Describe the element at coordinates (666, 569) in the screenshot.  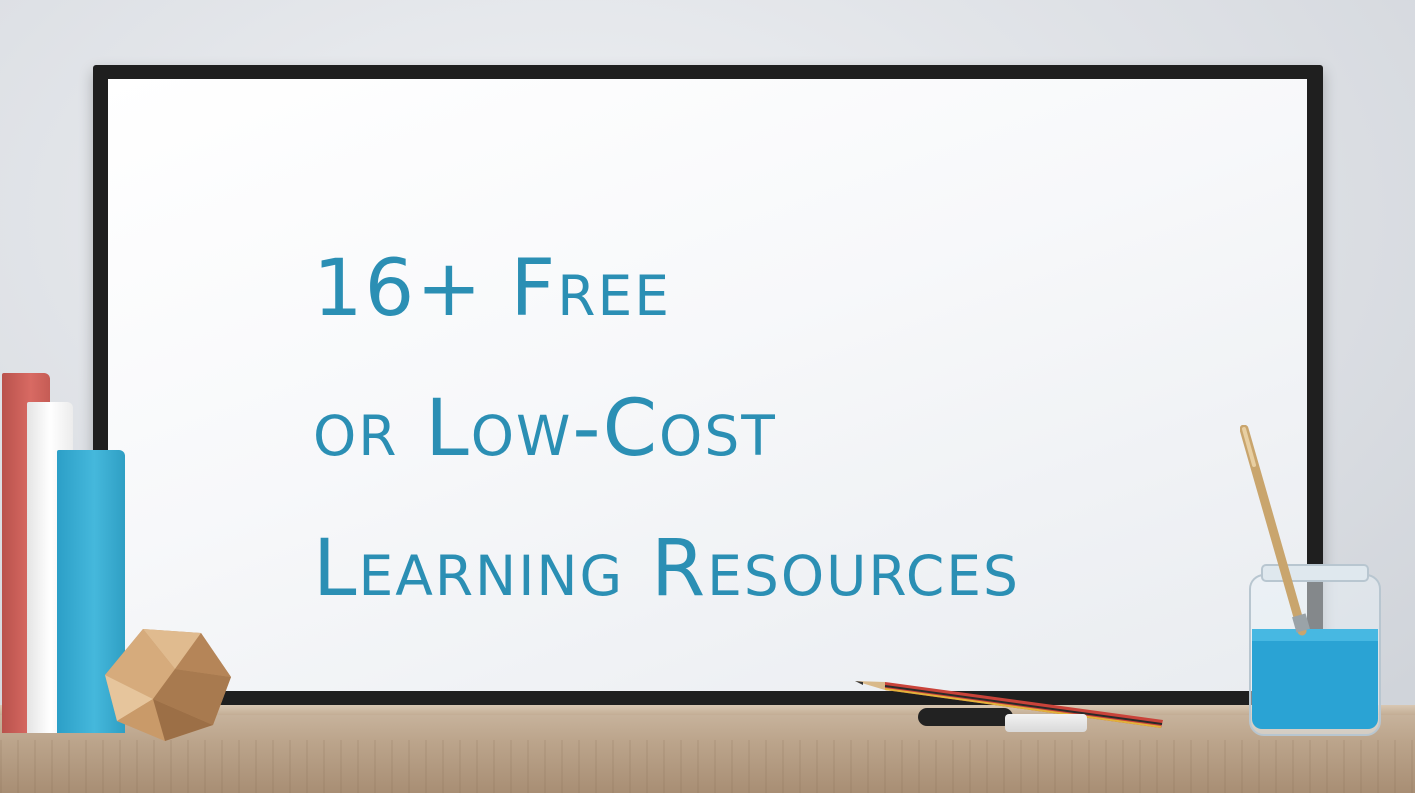
I see `headline-line-3: Learning Resources` at that location.